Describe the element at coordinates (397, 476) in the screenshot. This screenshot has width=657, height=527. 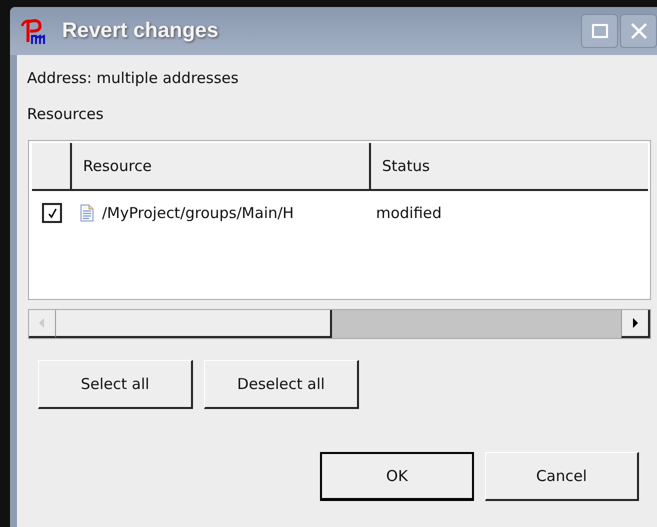
I see `ok-button: OK` at that location.